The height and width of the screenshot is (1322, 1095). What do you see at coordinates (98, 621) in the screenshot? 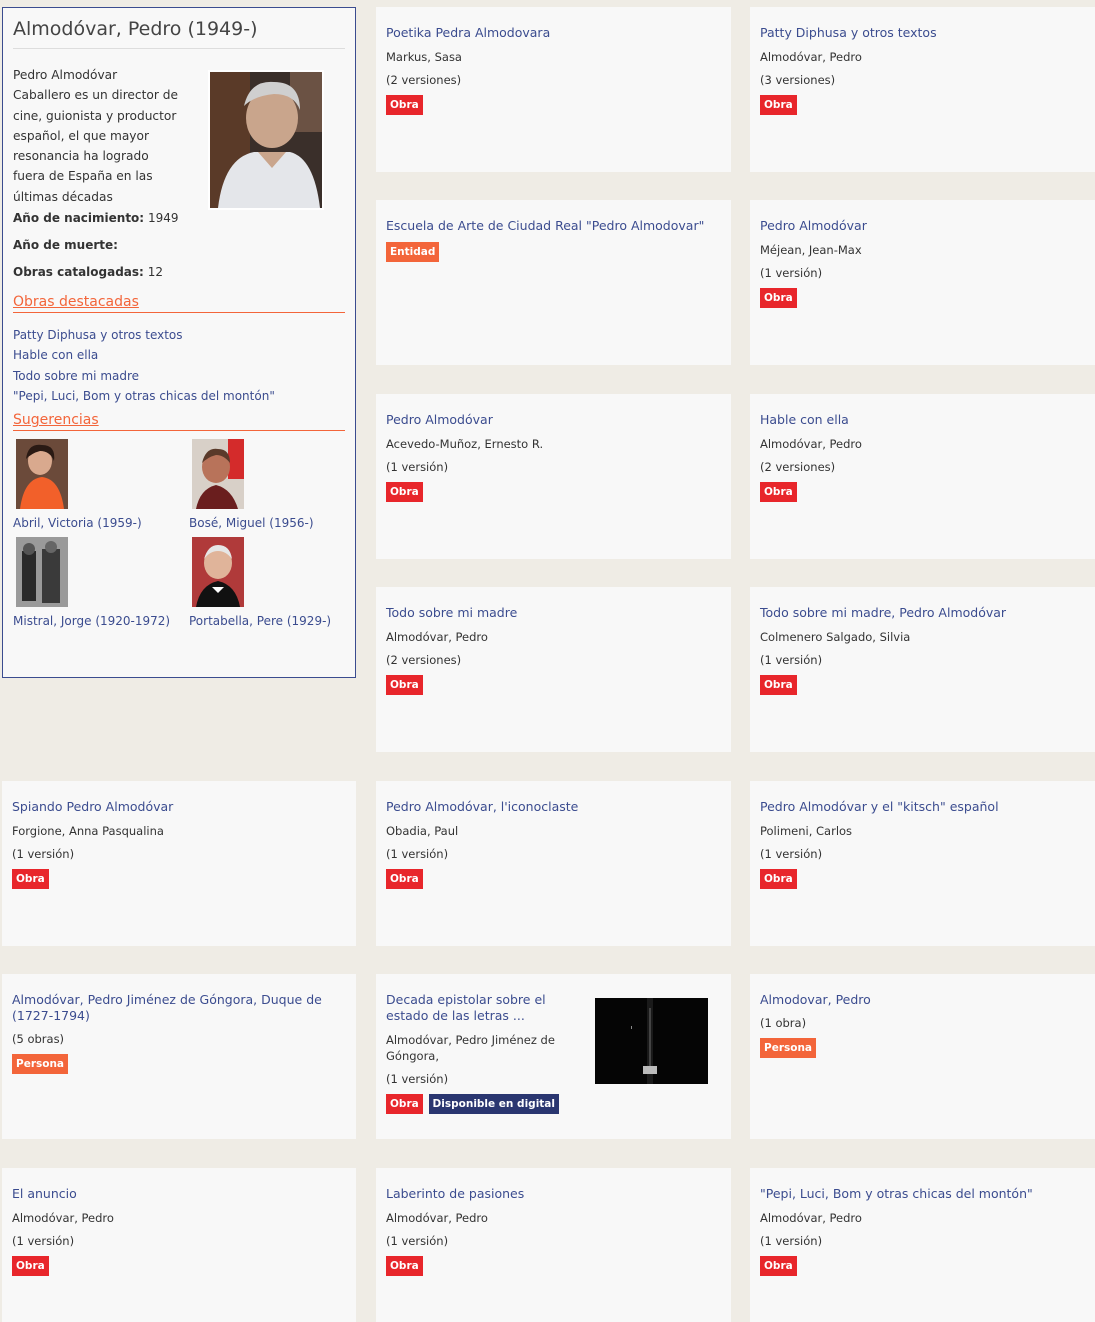
I see `suggestion-label: Mistral, Jorge (1920-1972)` at bounding box center [98, 621].